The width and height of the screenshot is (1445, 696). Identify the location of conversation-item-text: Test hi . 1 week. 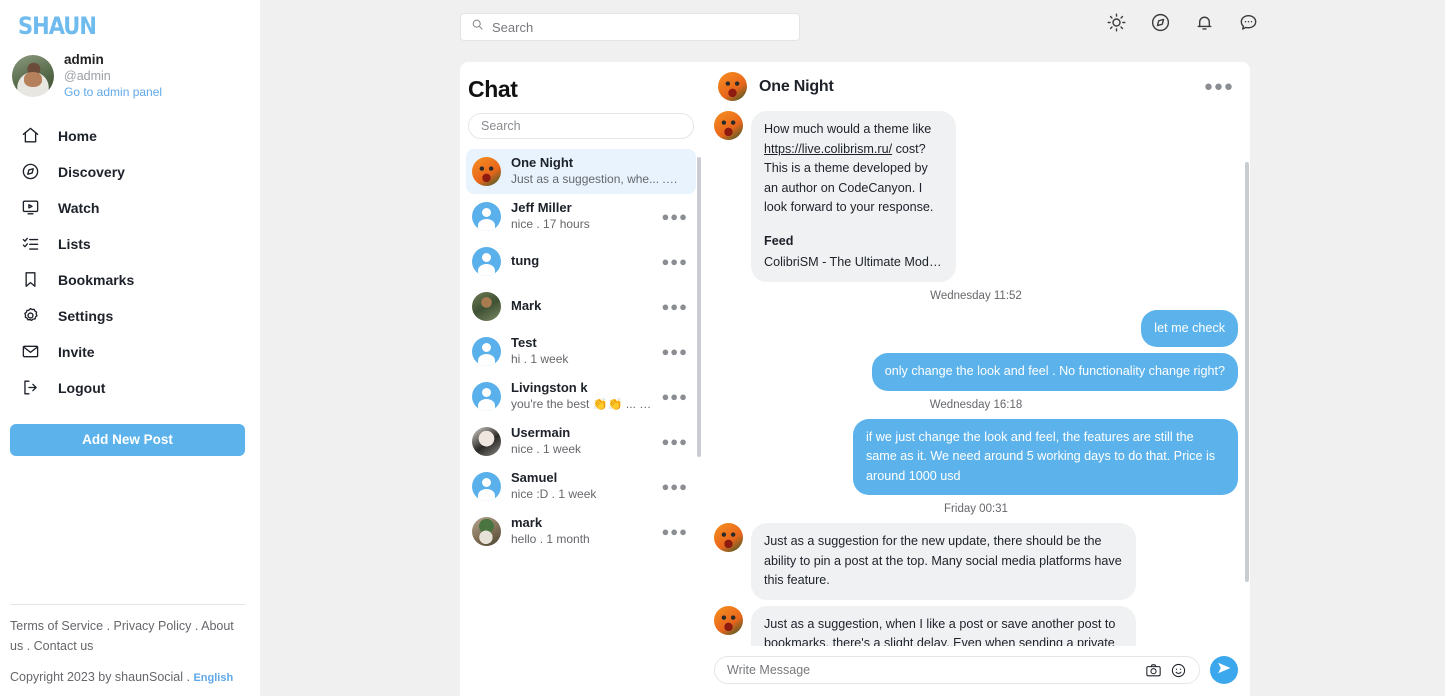
(581, 351).